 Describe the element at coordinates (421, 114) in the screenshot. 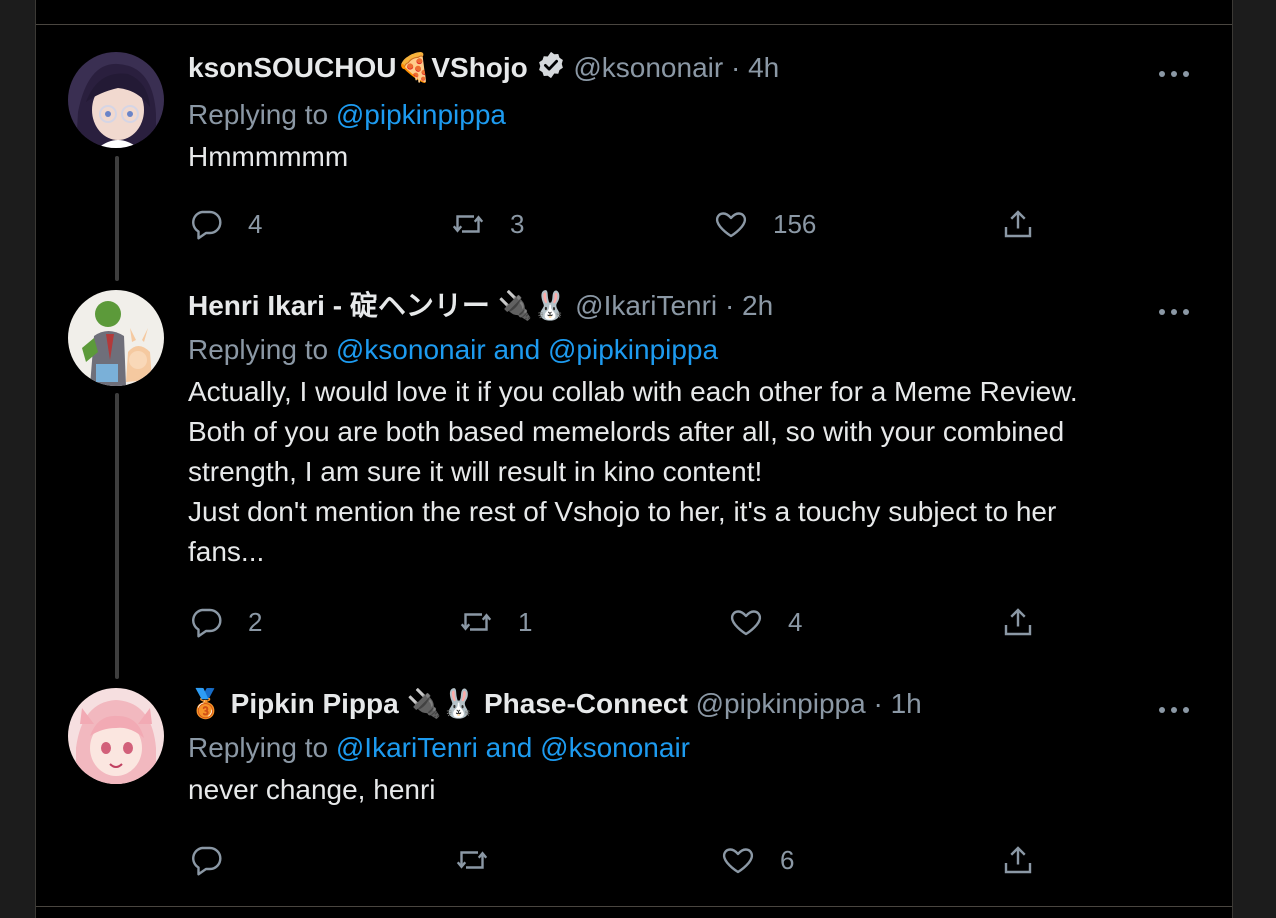

I see `reply-mentions: @pipkinpippa` at that location.